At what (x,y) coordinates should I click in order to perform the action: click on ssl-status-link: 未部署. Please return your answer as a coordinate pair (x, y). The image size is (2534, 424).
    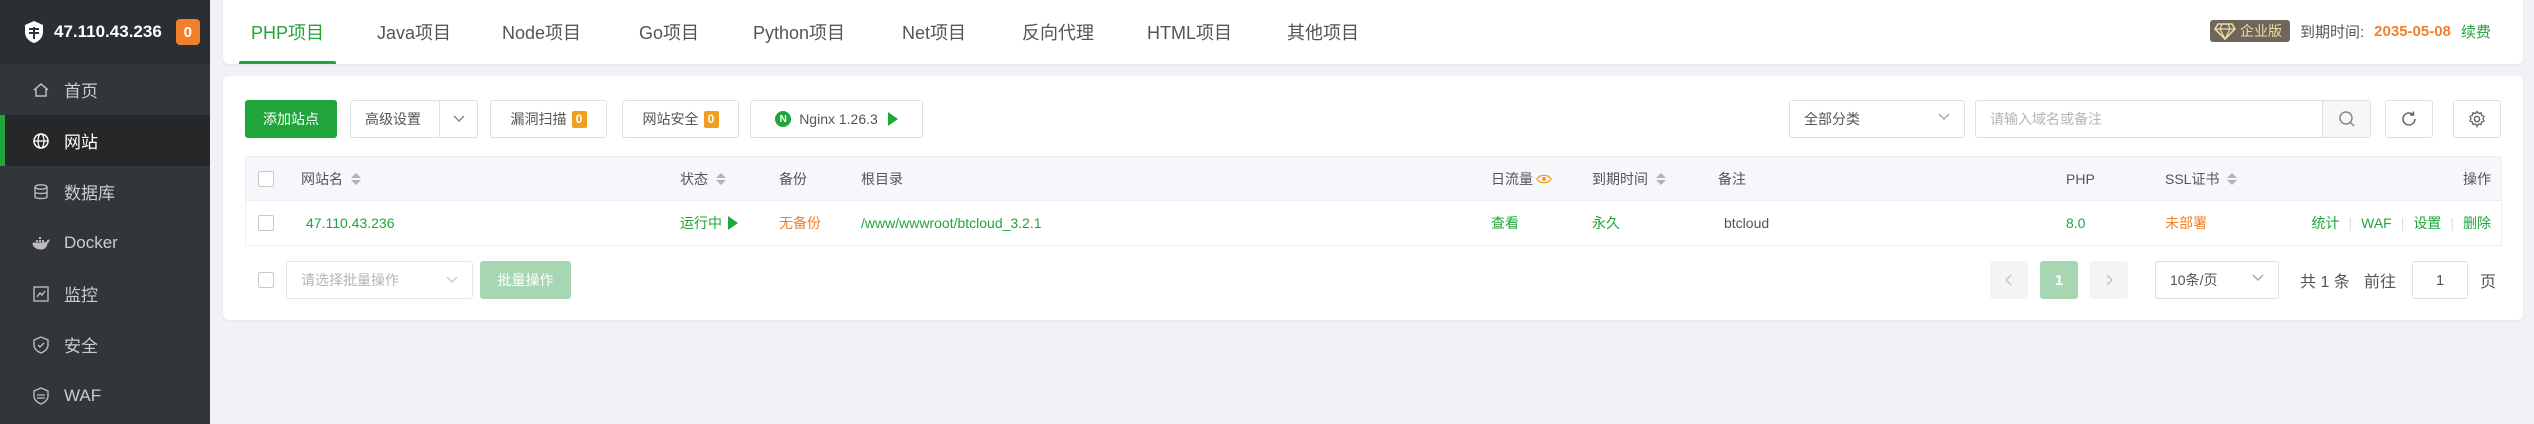
    Looking at the image, I should click on (2186, 223).